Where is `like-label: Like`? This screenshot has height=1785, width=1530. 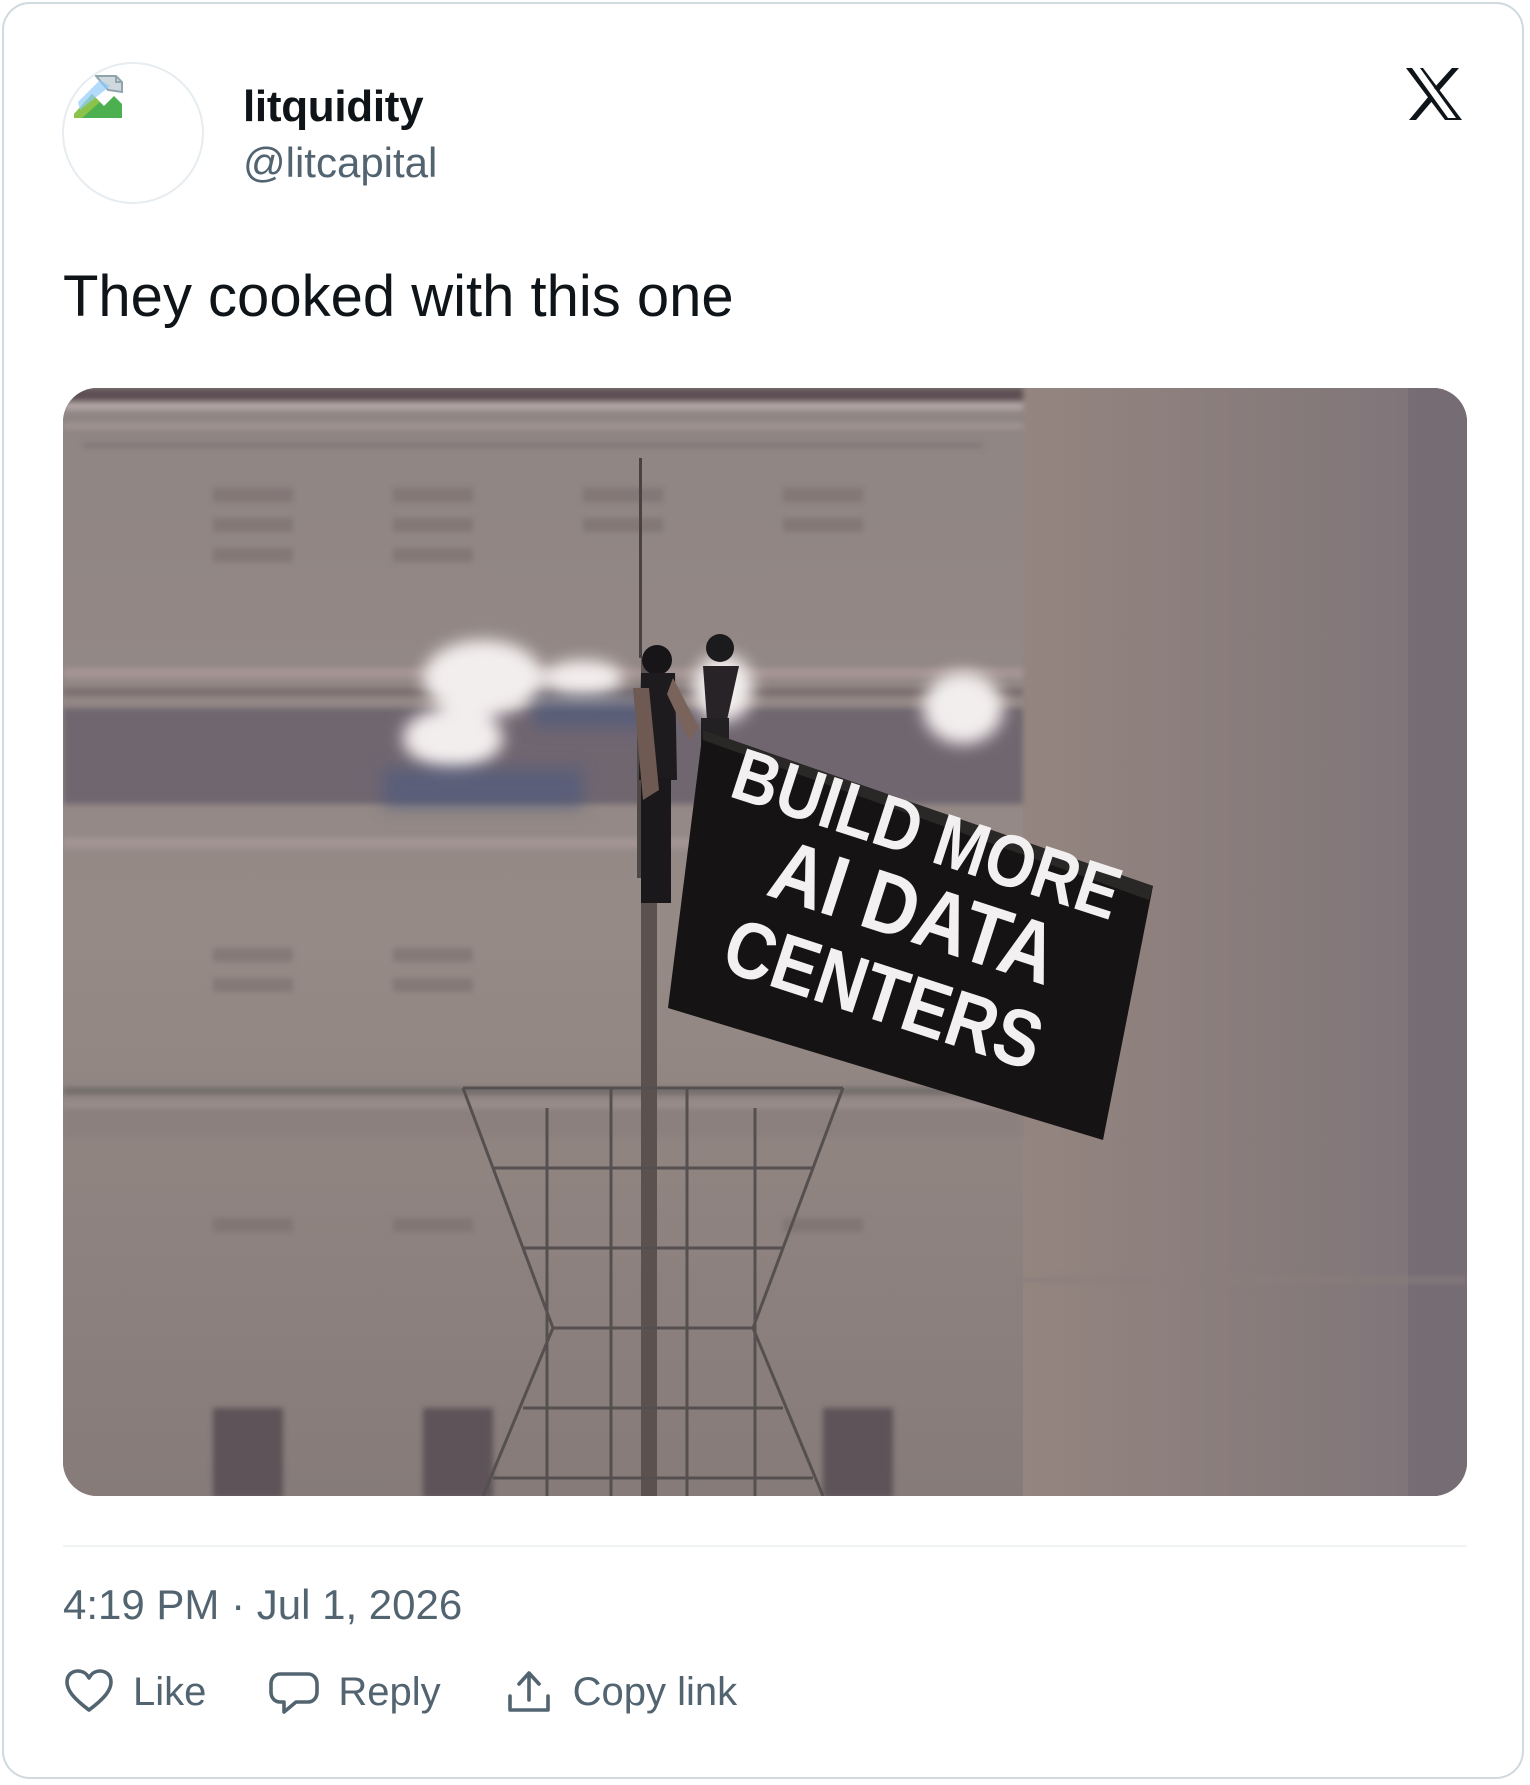 like-label: Like is located at coordinates (170, 1692).